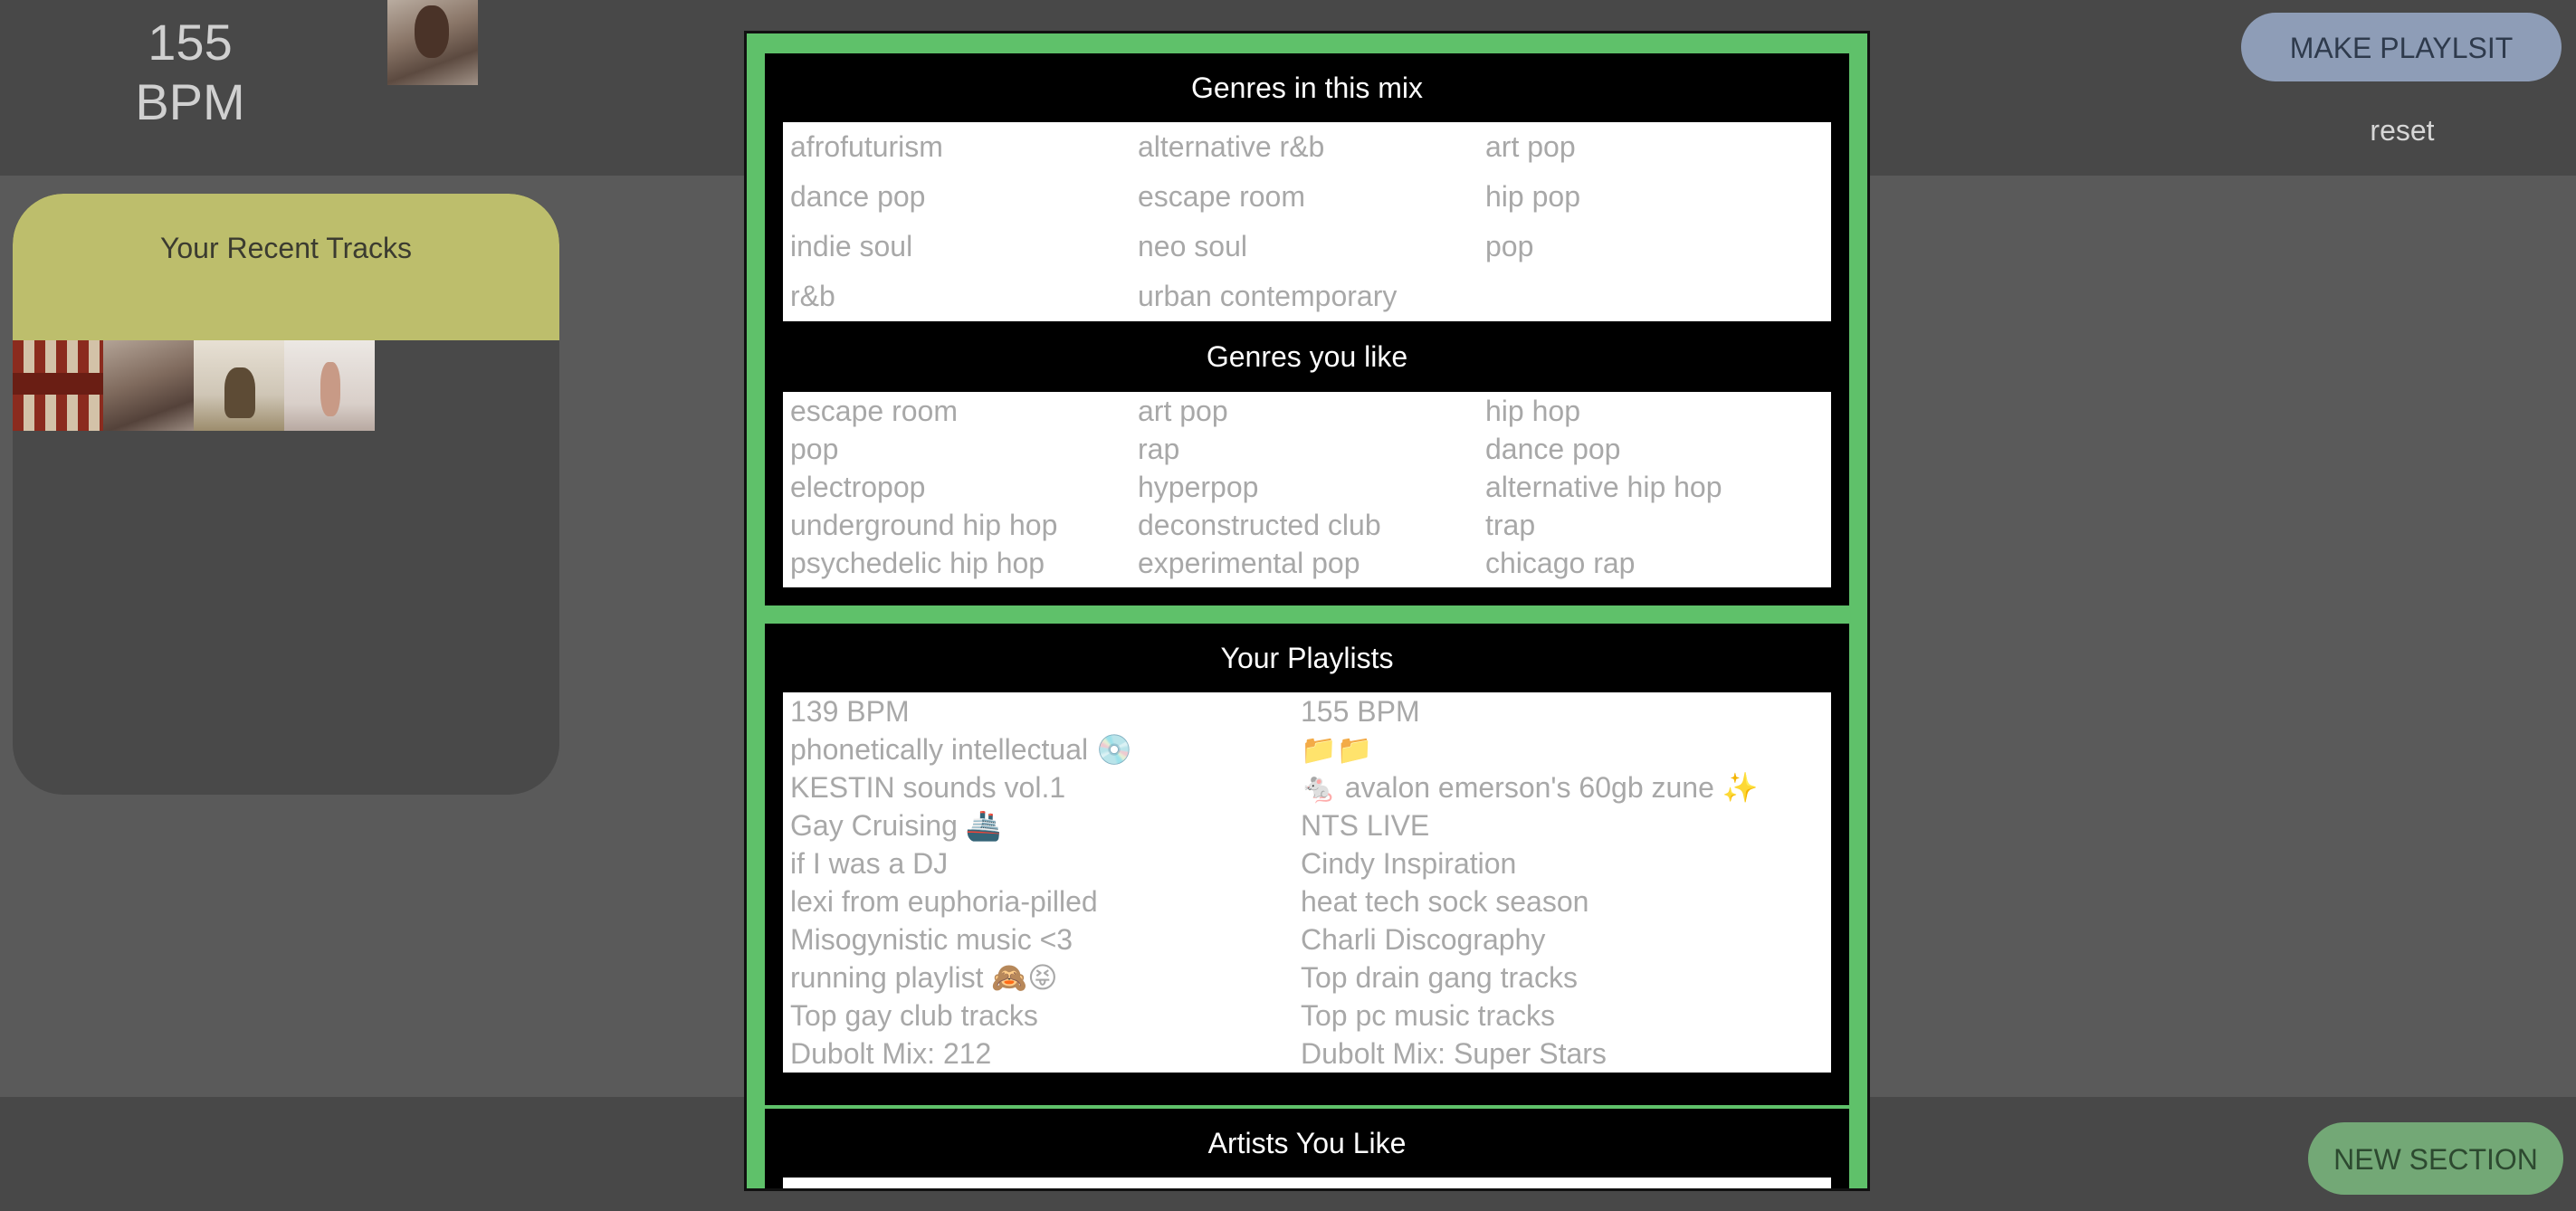  I want to click on playlist-item: Top pc music tracks, so click(1563, 1015).